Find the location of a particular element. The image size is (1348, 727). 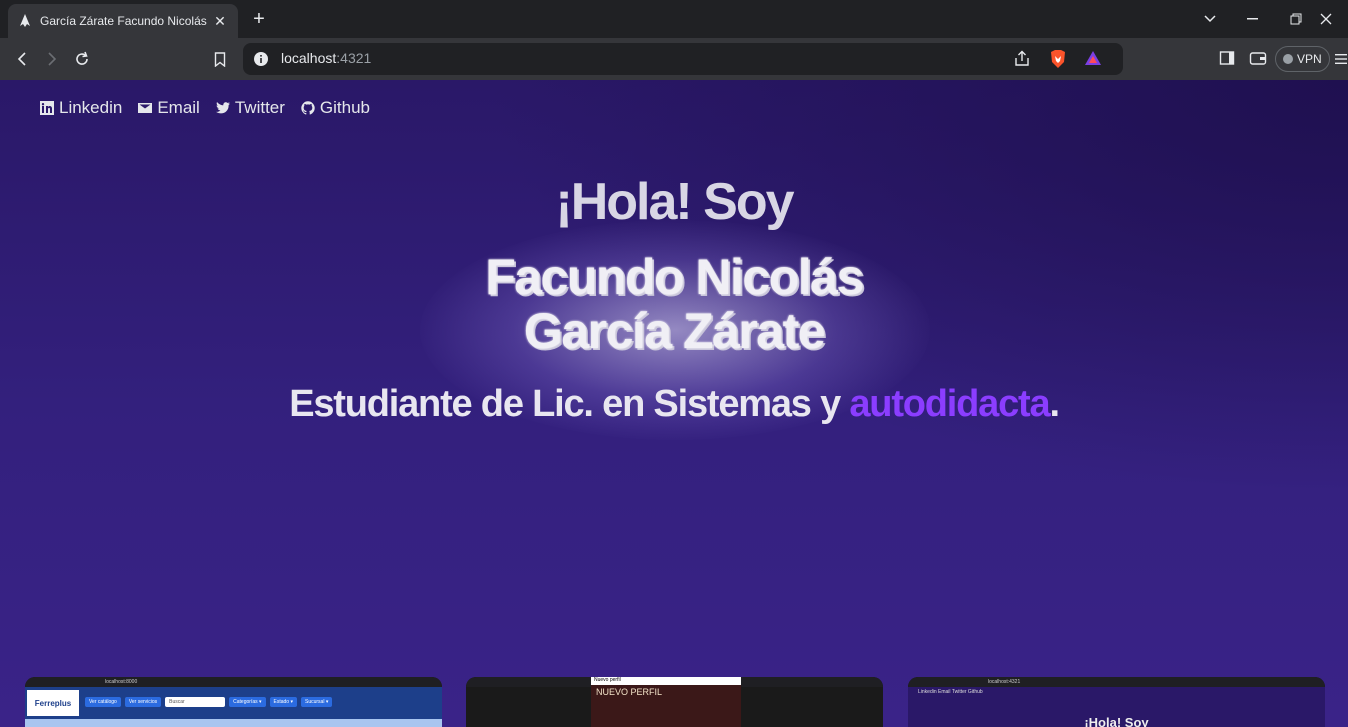

tab-title: García Zárate Facundo Nicolás is located at coordinates (123, 21).